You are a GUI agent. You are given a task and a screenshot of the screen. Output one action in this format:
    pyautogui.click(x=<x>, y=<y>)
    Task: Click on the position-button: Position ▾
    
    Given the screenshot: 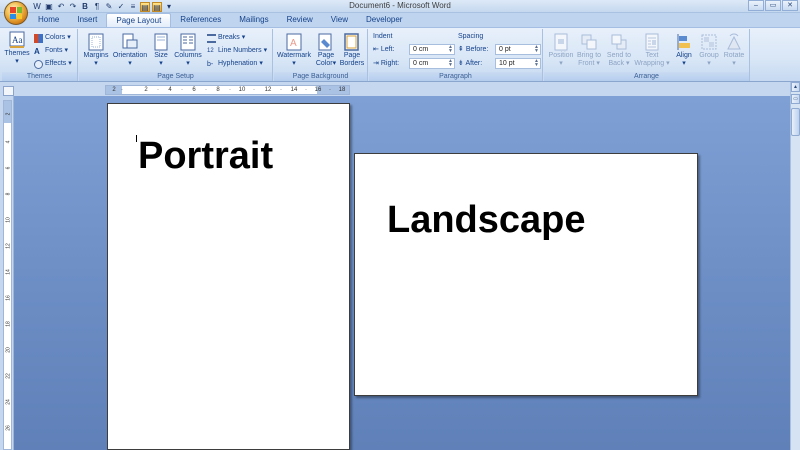 What is the action you would take?
    pyautogui.click(x=561, y=50)
    